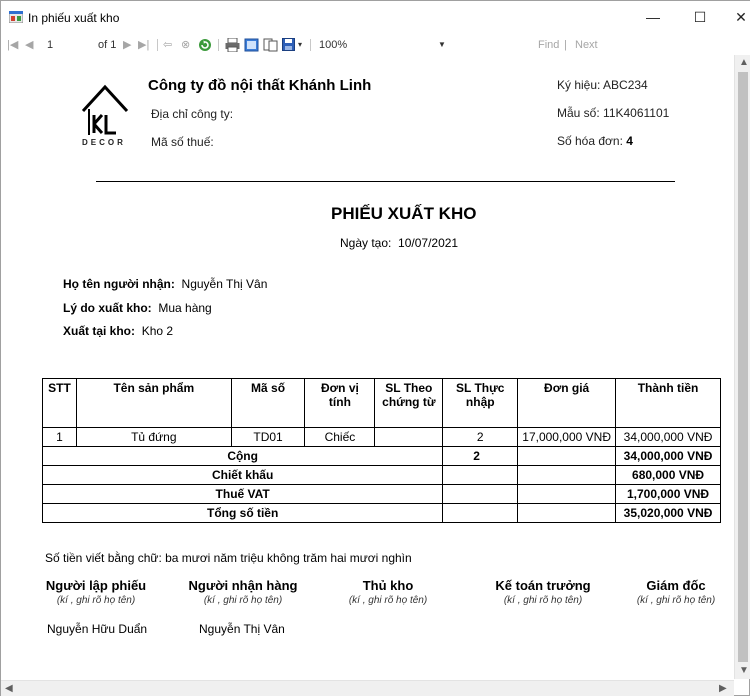 This screenshot has width=750, height=696. I want to click on warehouse: Xuất tại kho: Kho 2, so click(118, 331).